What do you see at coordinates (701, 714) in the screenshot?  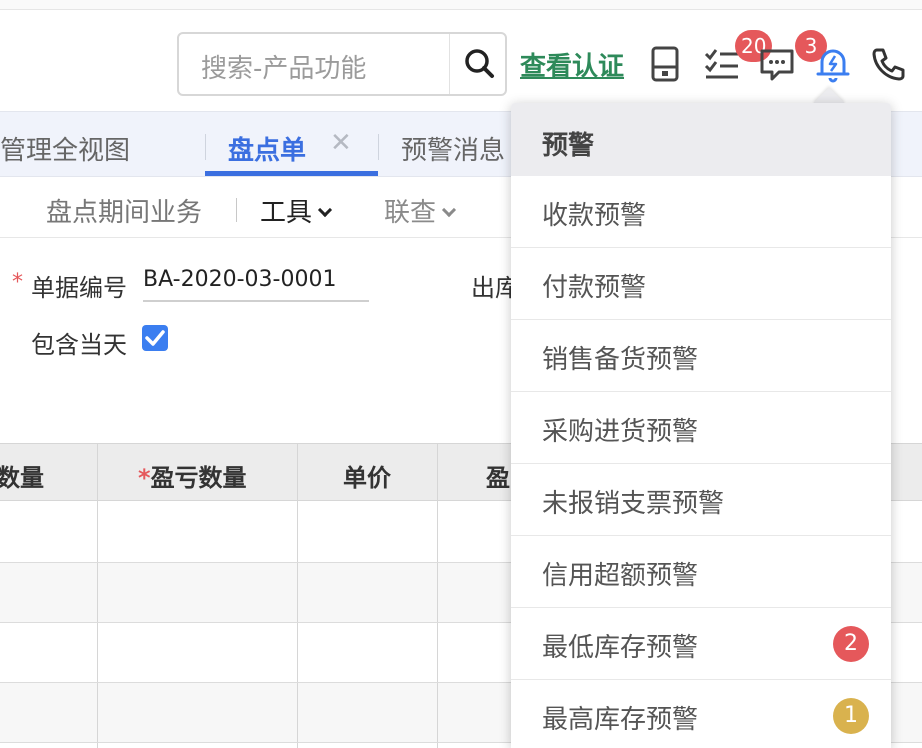 I see `alert-item-max-stock: 最高库存预警 1` at bounding box center [701, 714].